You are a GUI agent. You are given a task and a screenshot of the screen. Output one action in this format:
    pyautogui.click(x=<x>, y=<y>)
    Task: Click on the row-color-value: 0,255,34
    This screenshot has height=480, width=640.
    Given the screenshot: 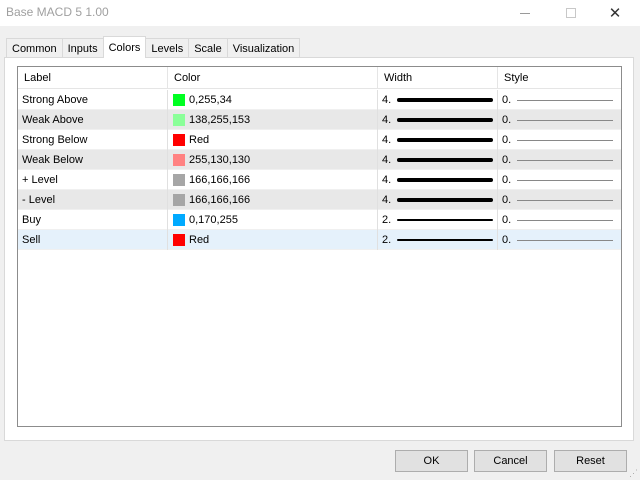 What is the action you would take?
    pyautogui.click(x=210, y=100)
    